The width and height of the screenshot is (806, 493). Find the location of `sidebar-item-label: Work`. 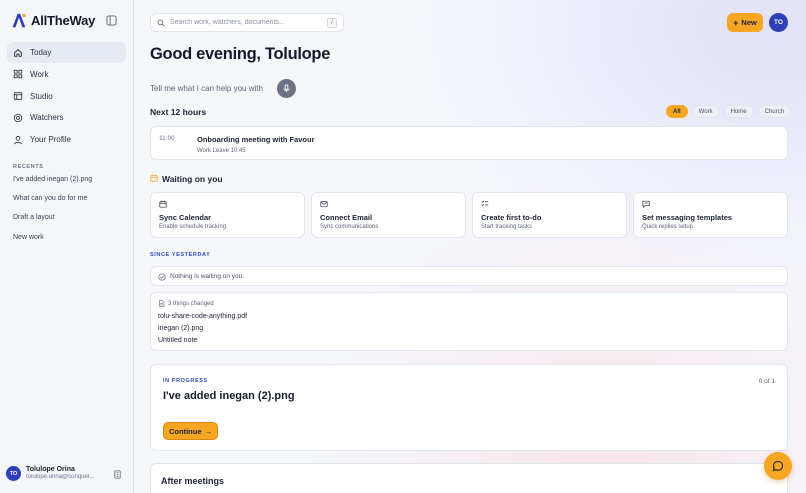

sidebar-item-label: Work is located at coordinates (39, 74).